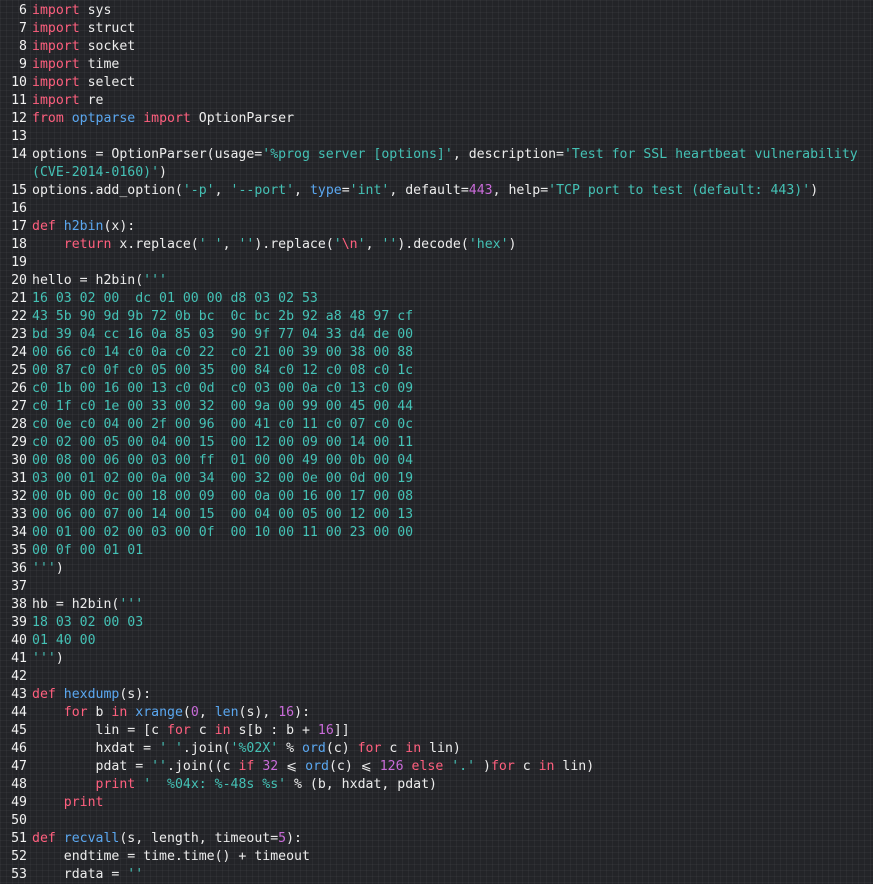  I want to click on code-token: recvall, so click(91, 838).